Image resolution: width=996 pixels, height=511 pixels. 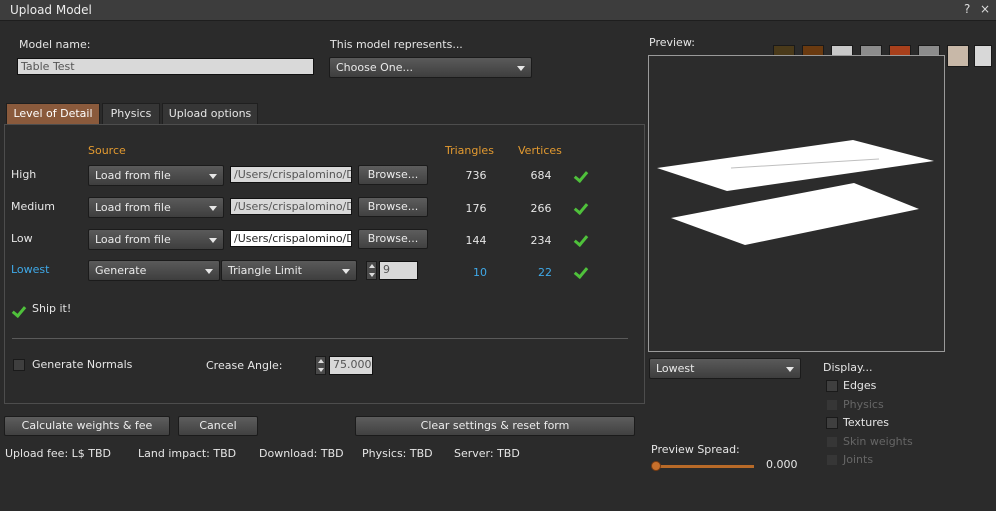 I want to click on triangle-limit-input: 9, so click(x=398, y=270).